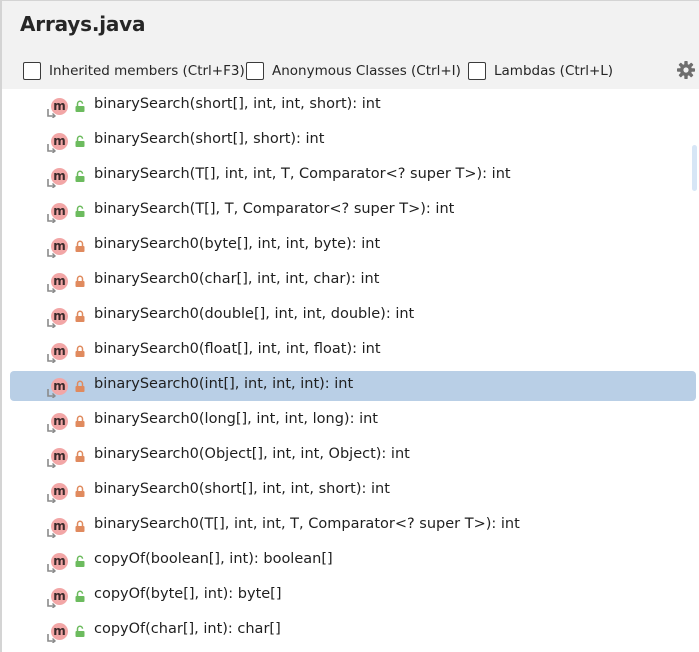 This screenshot has height=652, width=699. What do you see at coordinates (477, 71) in the screenshot?
I see `lambdas-checkbox` at bounding box center [477, 71].